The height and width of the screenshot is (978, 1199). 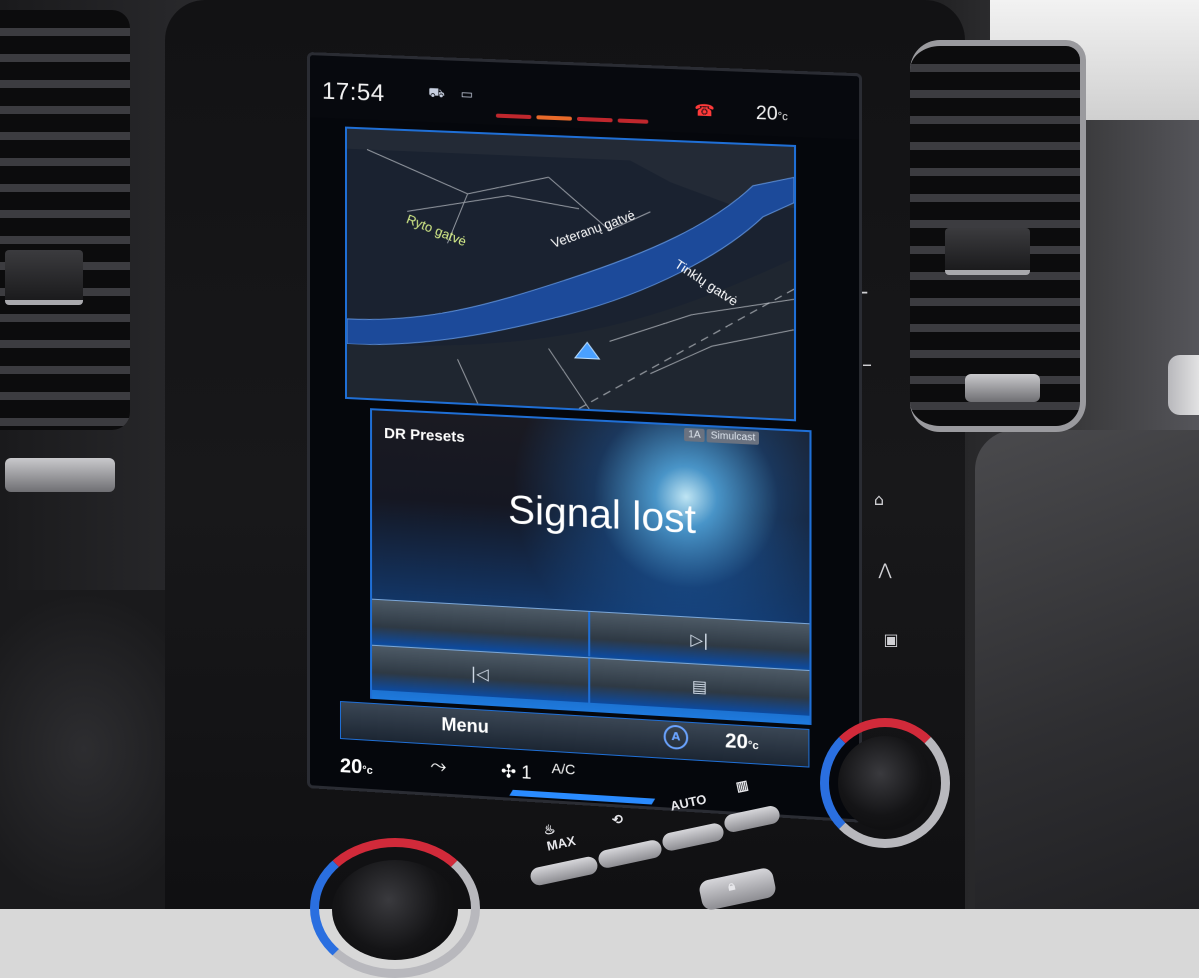 I want to click on simulcast-badge: Simulcast, so click(x=733, y=437).